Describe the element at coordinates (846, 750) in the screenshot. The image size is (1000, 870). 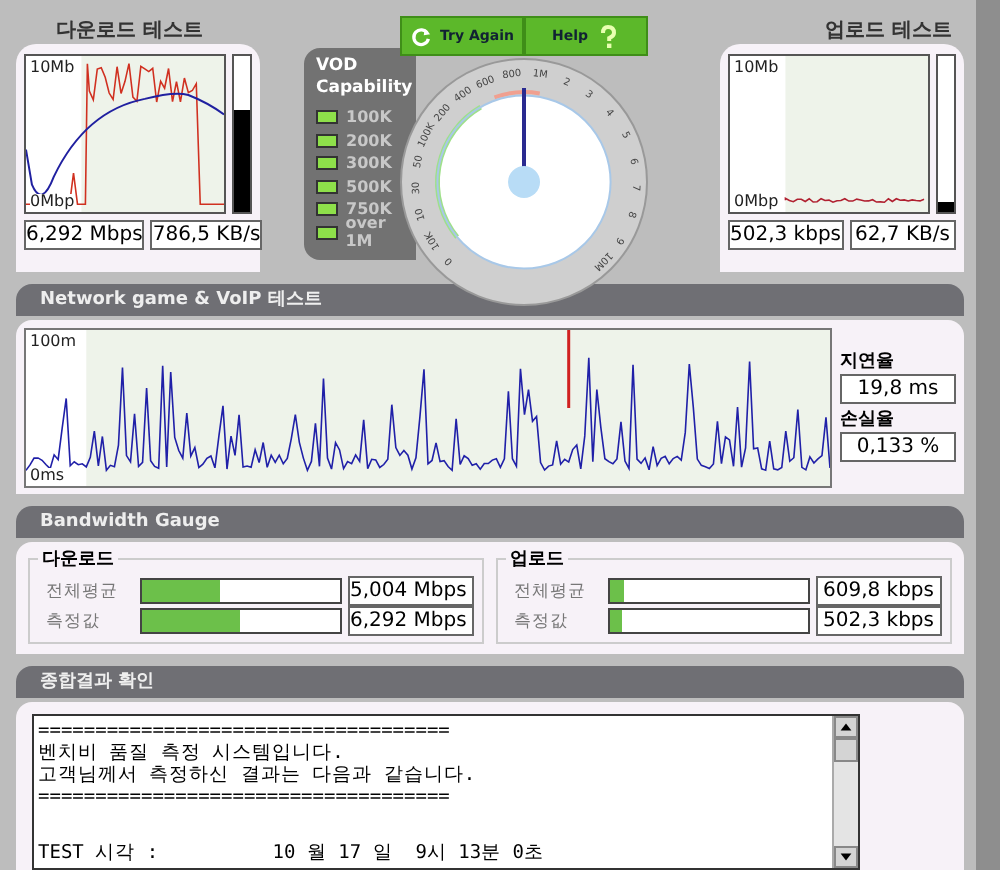
I see `scroll-thumb` at that location.